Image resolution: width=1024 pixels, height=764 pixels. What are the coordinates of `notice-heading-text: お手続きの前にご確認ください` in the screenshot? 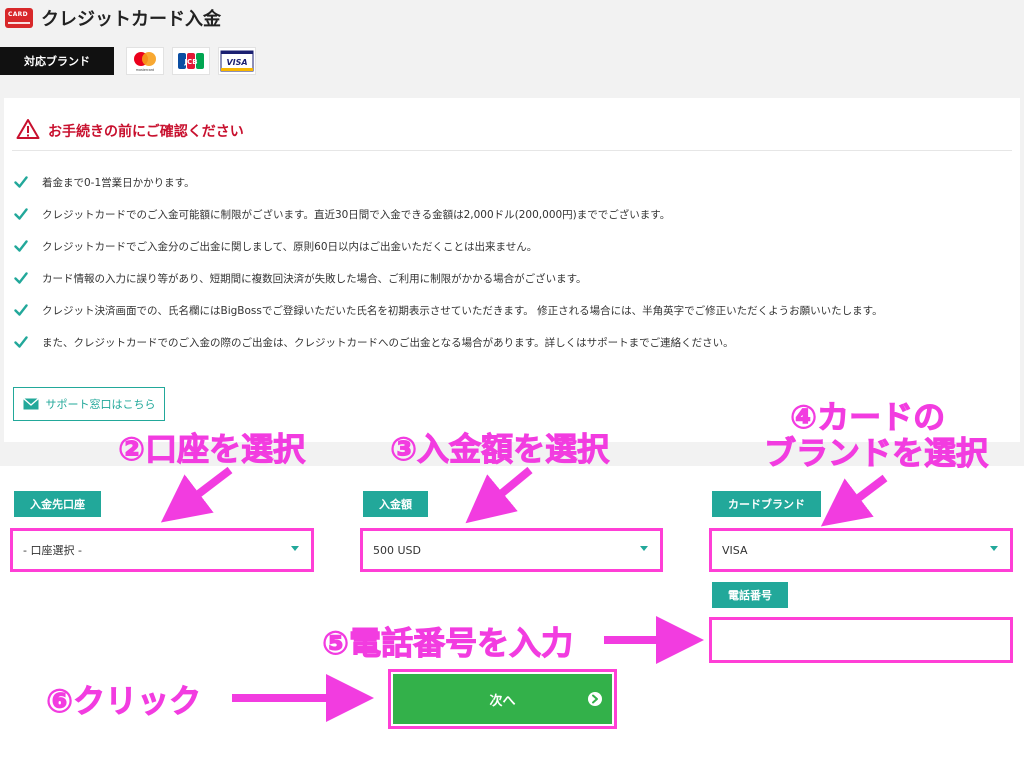 It's located at (146, 132).